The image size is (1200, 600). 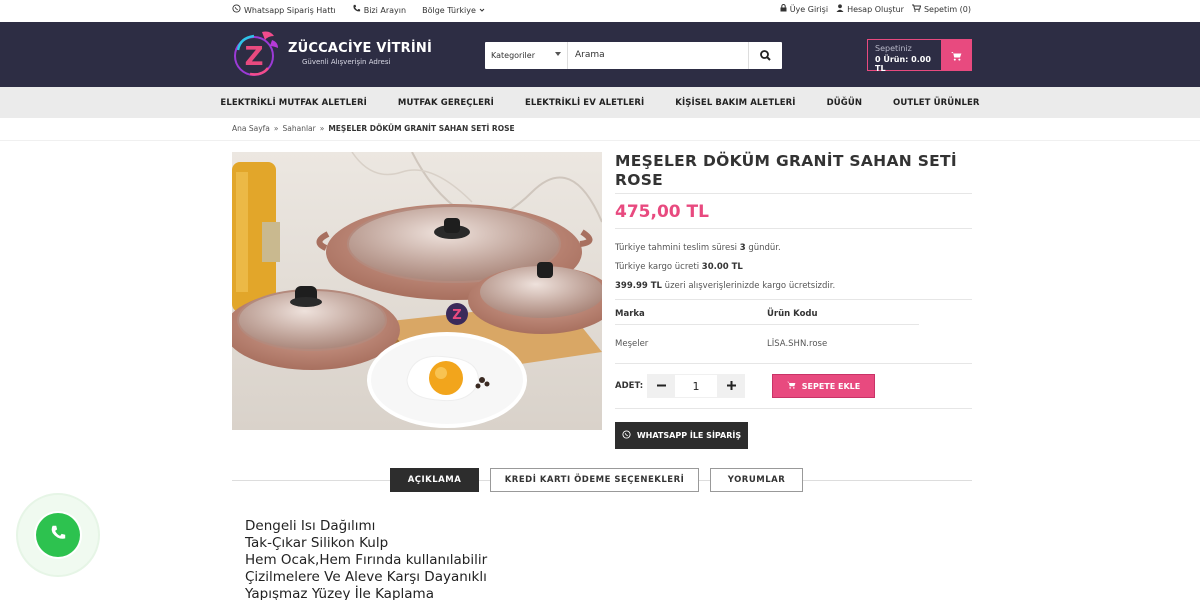 I want to click on product-code-value: LİSA.SHN.rose, so click(x=797, y=344).